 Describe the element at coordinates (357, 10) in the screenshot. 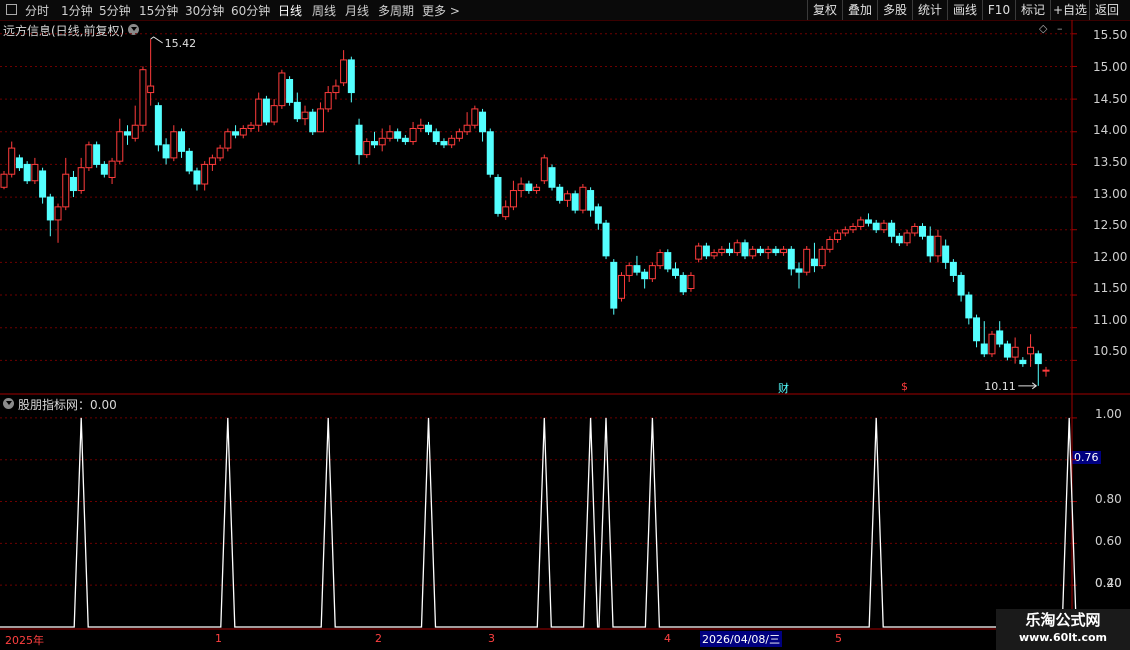

I see `period-tab-monthly: 月线` at that location.